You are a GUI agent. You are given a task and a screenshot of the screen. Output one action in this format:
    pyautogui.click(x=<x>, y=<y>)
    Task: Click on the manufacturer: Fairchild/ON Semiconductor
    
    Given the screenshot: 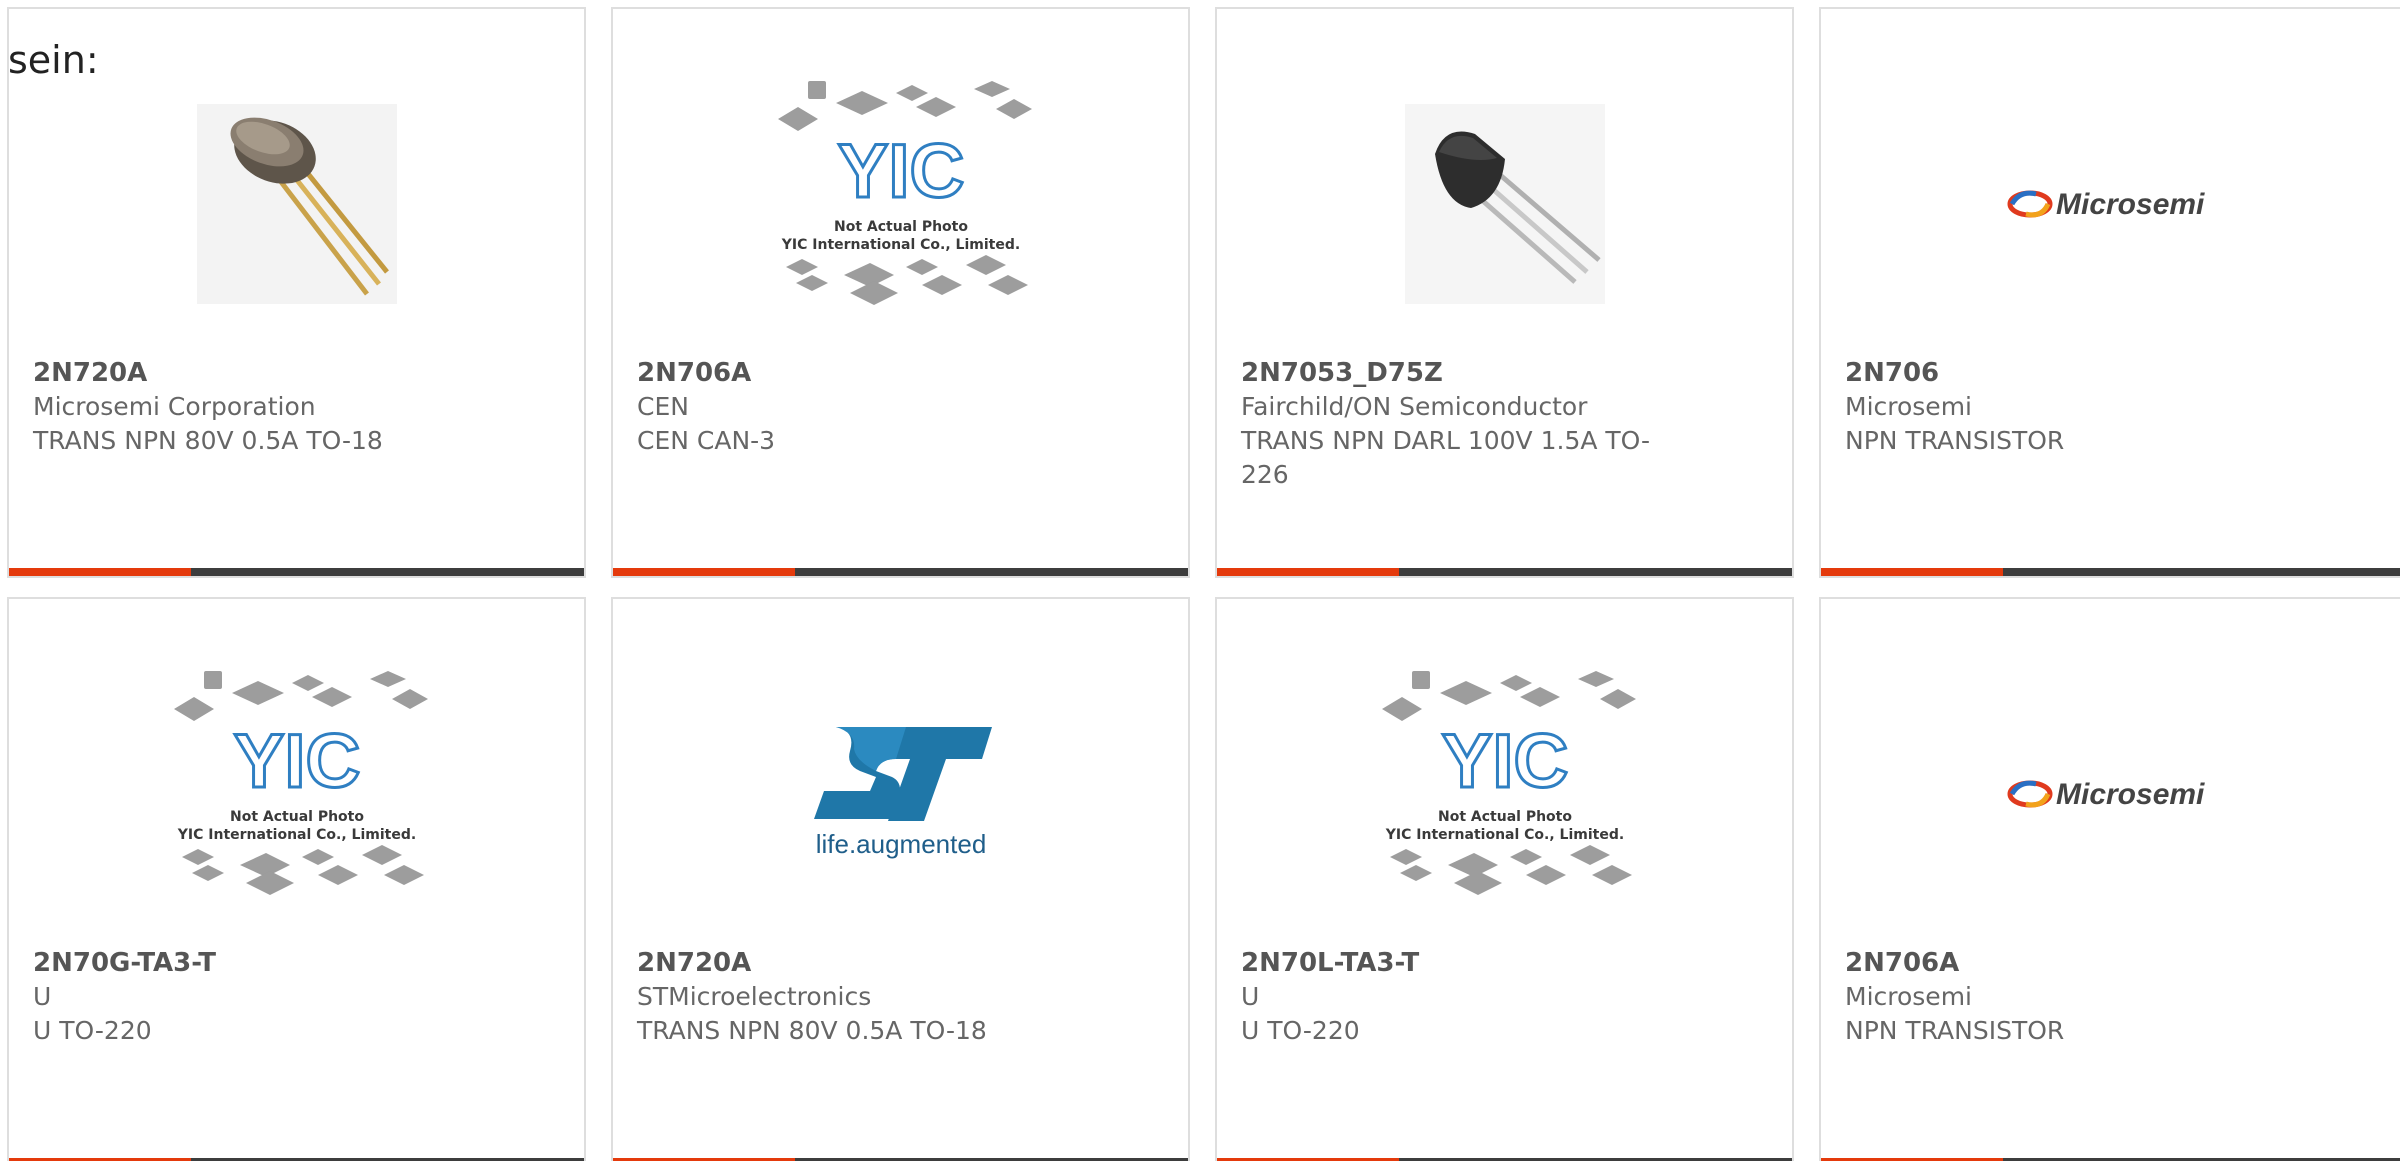 What is the action you would take?
    pyautogui.click(x=1414, y=406)
    